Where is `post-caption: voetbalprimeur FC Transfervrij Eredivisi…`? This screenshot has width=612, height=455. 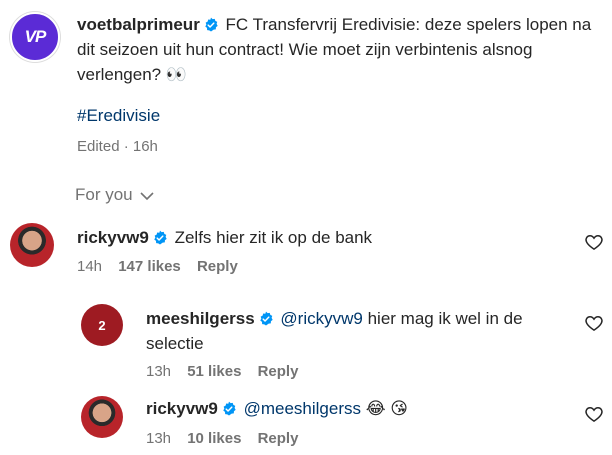 post-caption: voetbalprimeur FC Transfervrij Eredivisi… is located at coordinates (337, 49).